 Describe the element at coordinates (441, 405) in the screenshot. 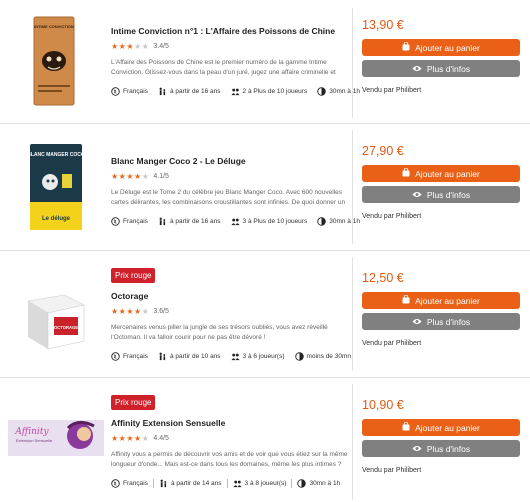

I see `price: 10,90 €` at that location.